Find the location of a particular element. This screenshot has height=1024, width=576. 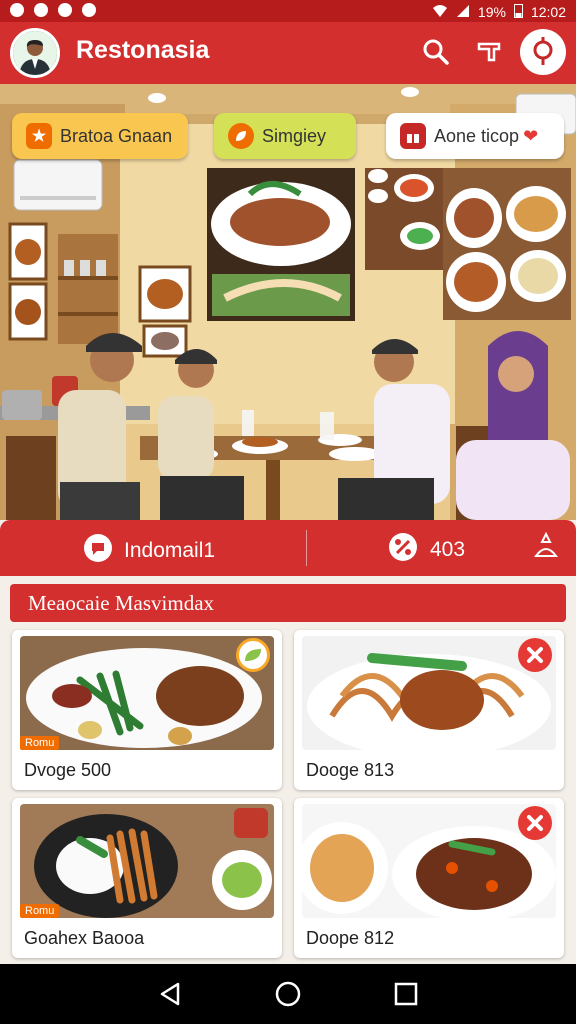

back-icon is located at coordinates (170, 996).